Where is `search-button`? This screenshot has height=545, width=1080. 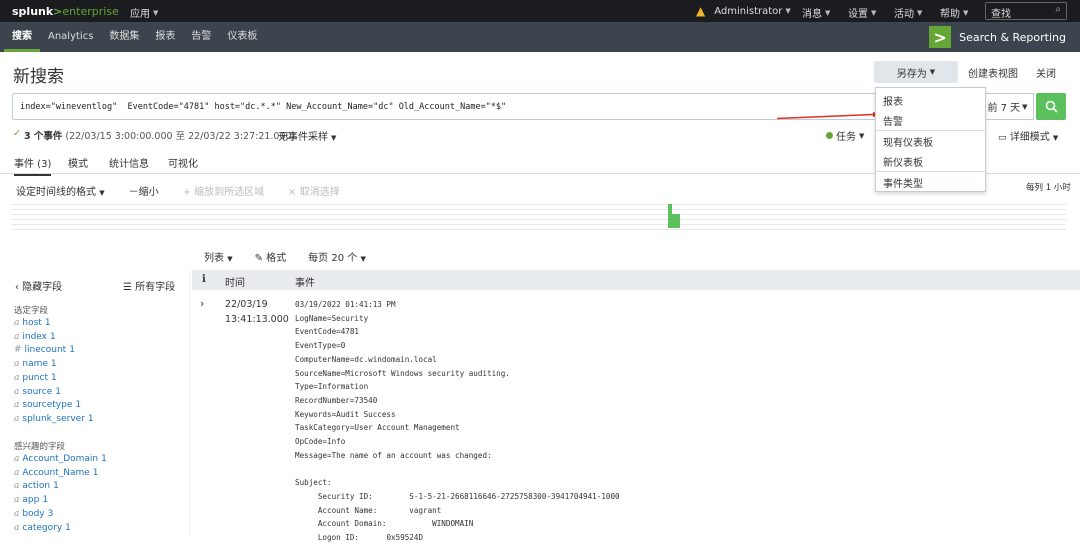 search-button is located at coordinates (1051, 106).